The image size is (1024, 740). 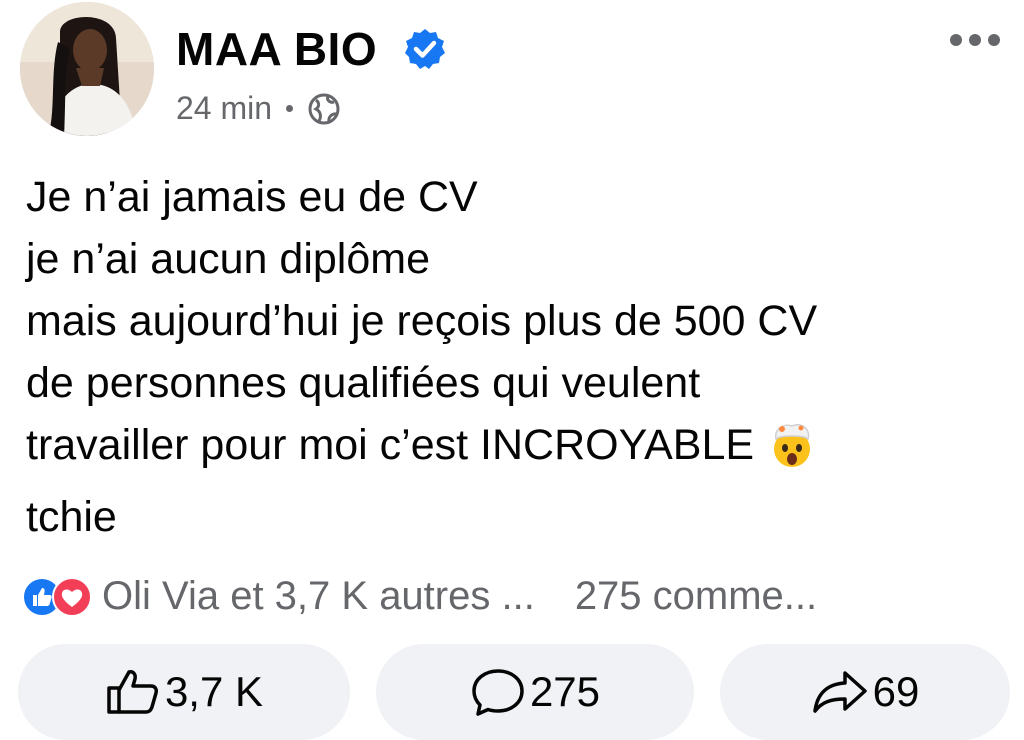 I want to click on post-line: tchie, so click(x=71, y=517).